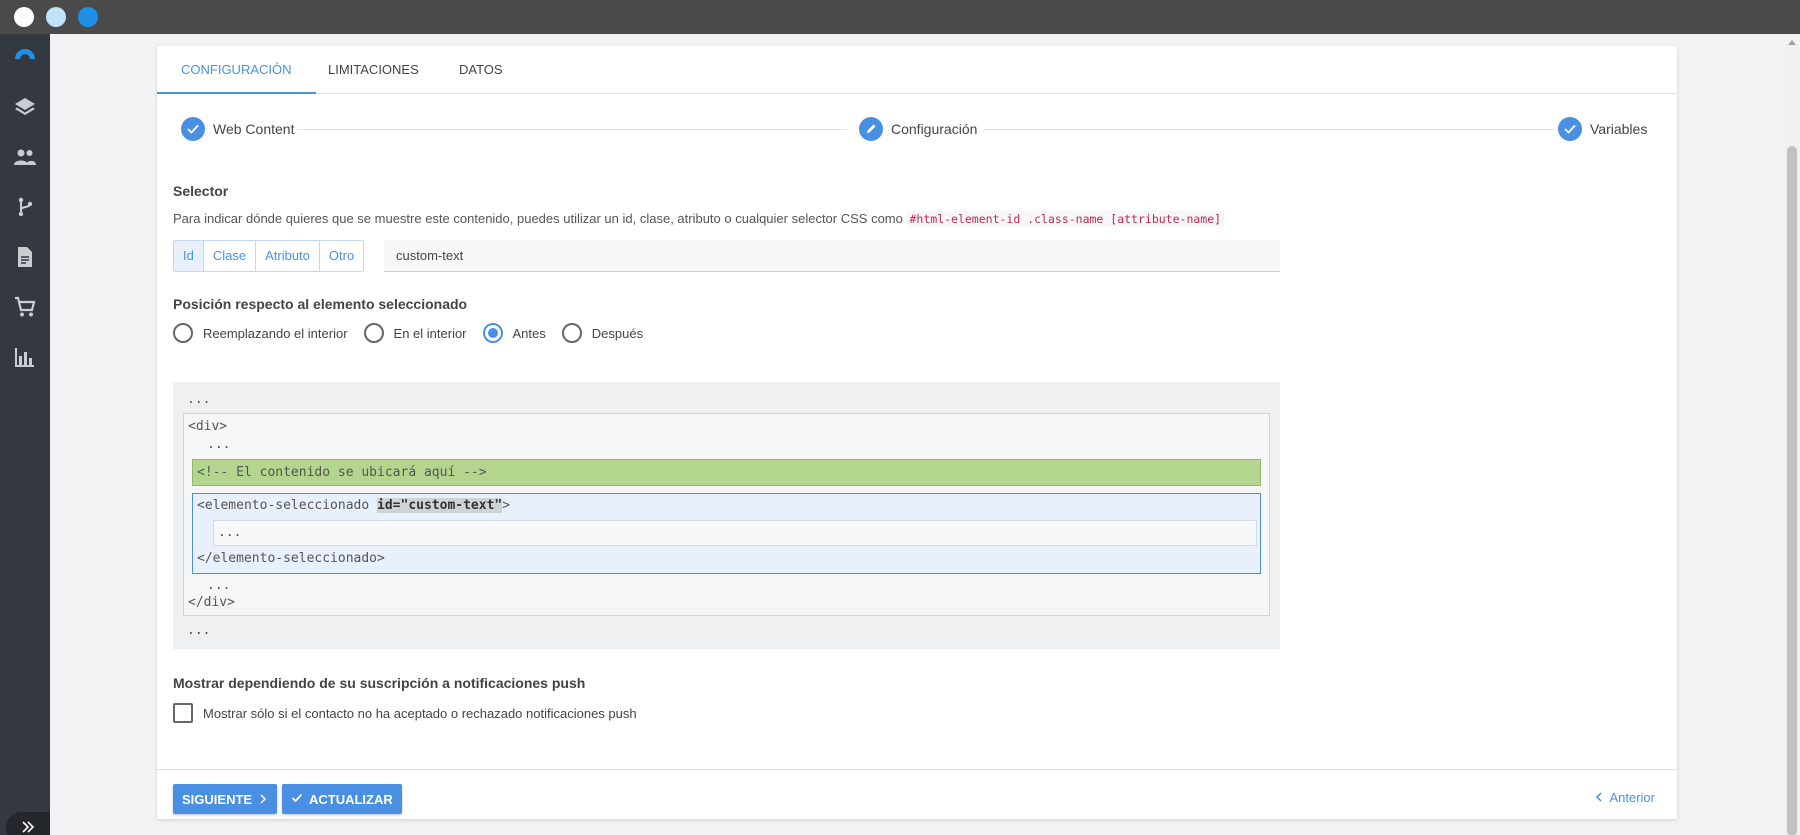 Image resolution: width=1800 pixels, height=835 pixels. What do you see at coordinates (275, 333) in the screenshot?
I see `radio-label: Reemplazando el interior` at bounding box center [275, 333].